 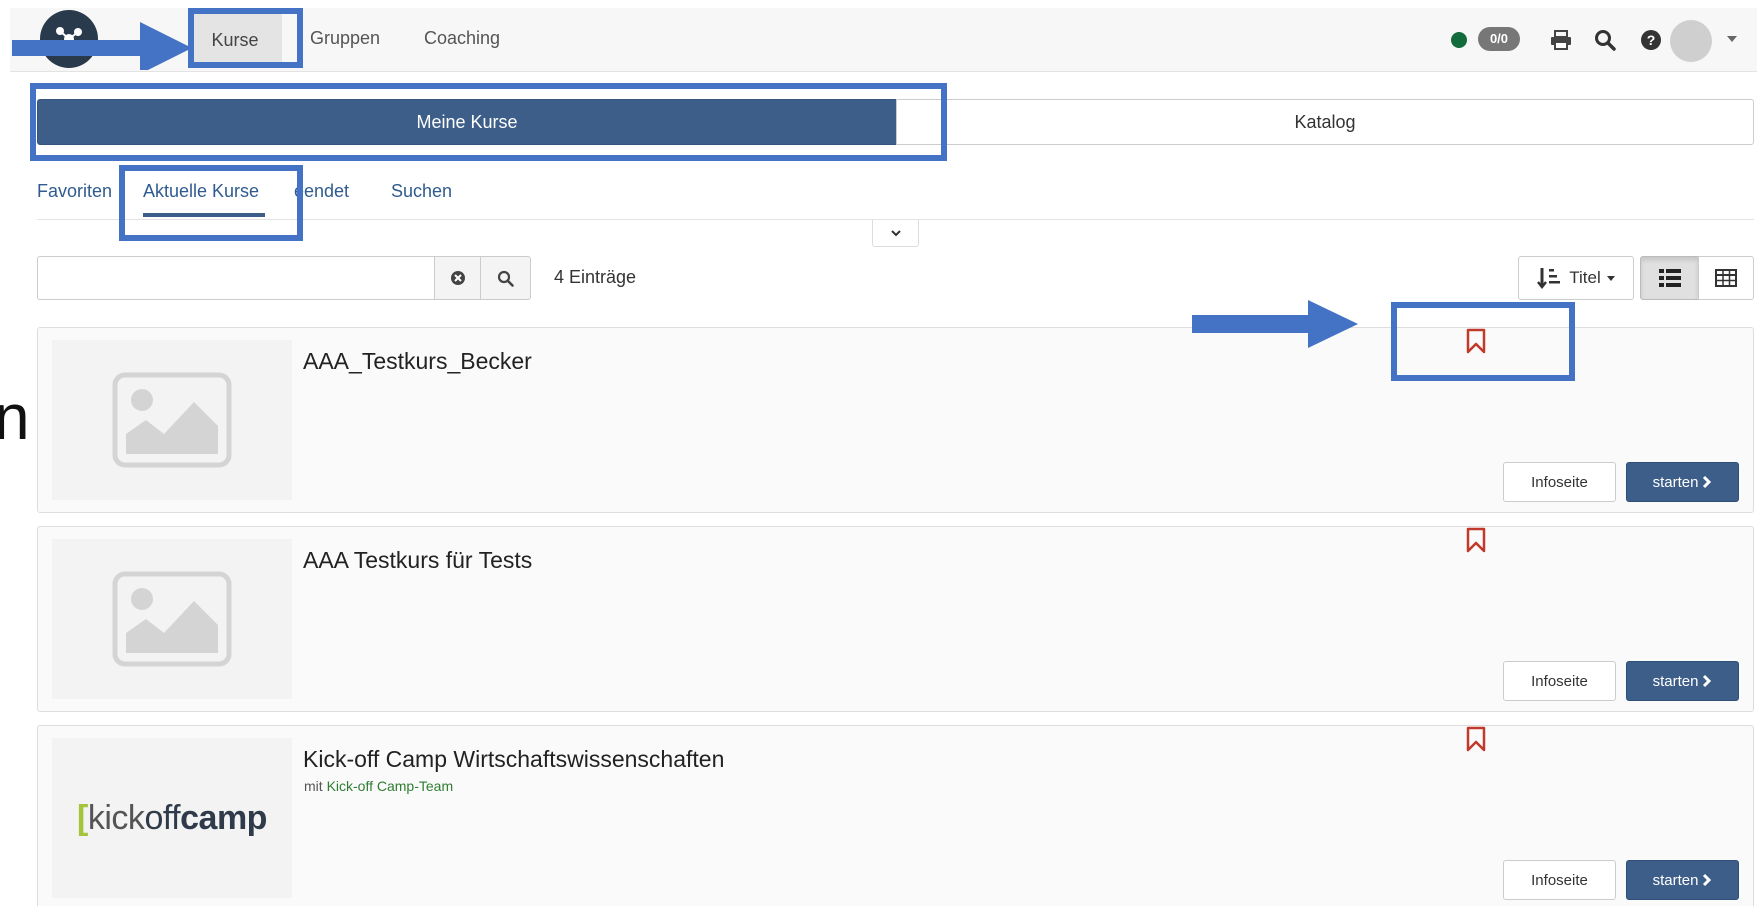 I want to click on segment-katalog: Katalog, so click(x=1325, y=122).